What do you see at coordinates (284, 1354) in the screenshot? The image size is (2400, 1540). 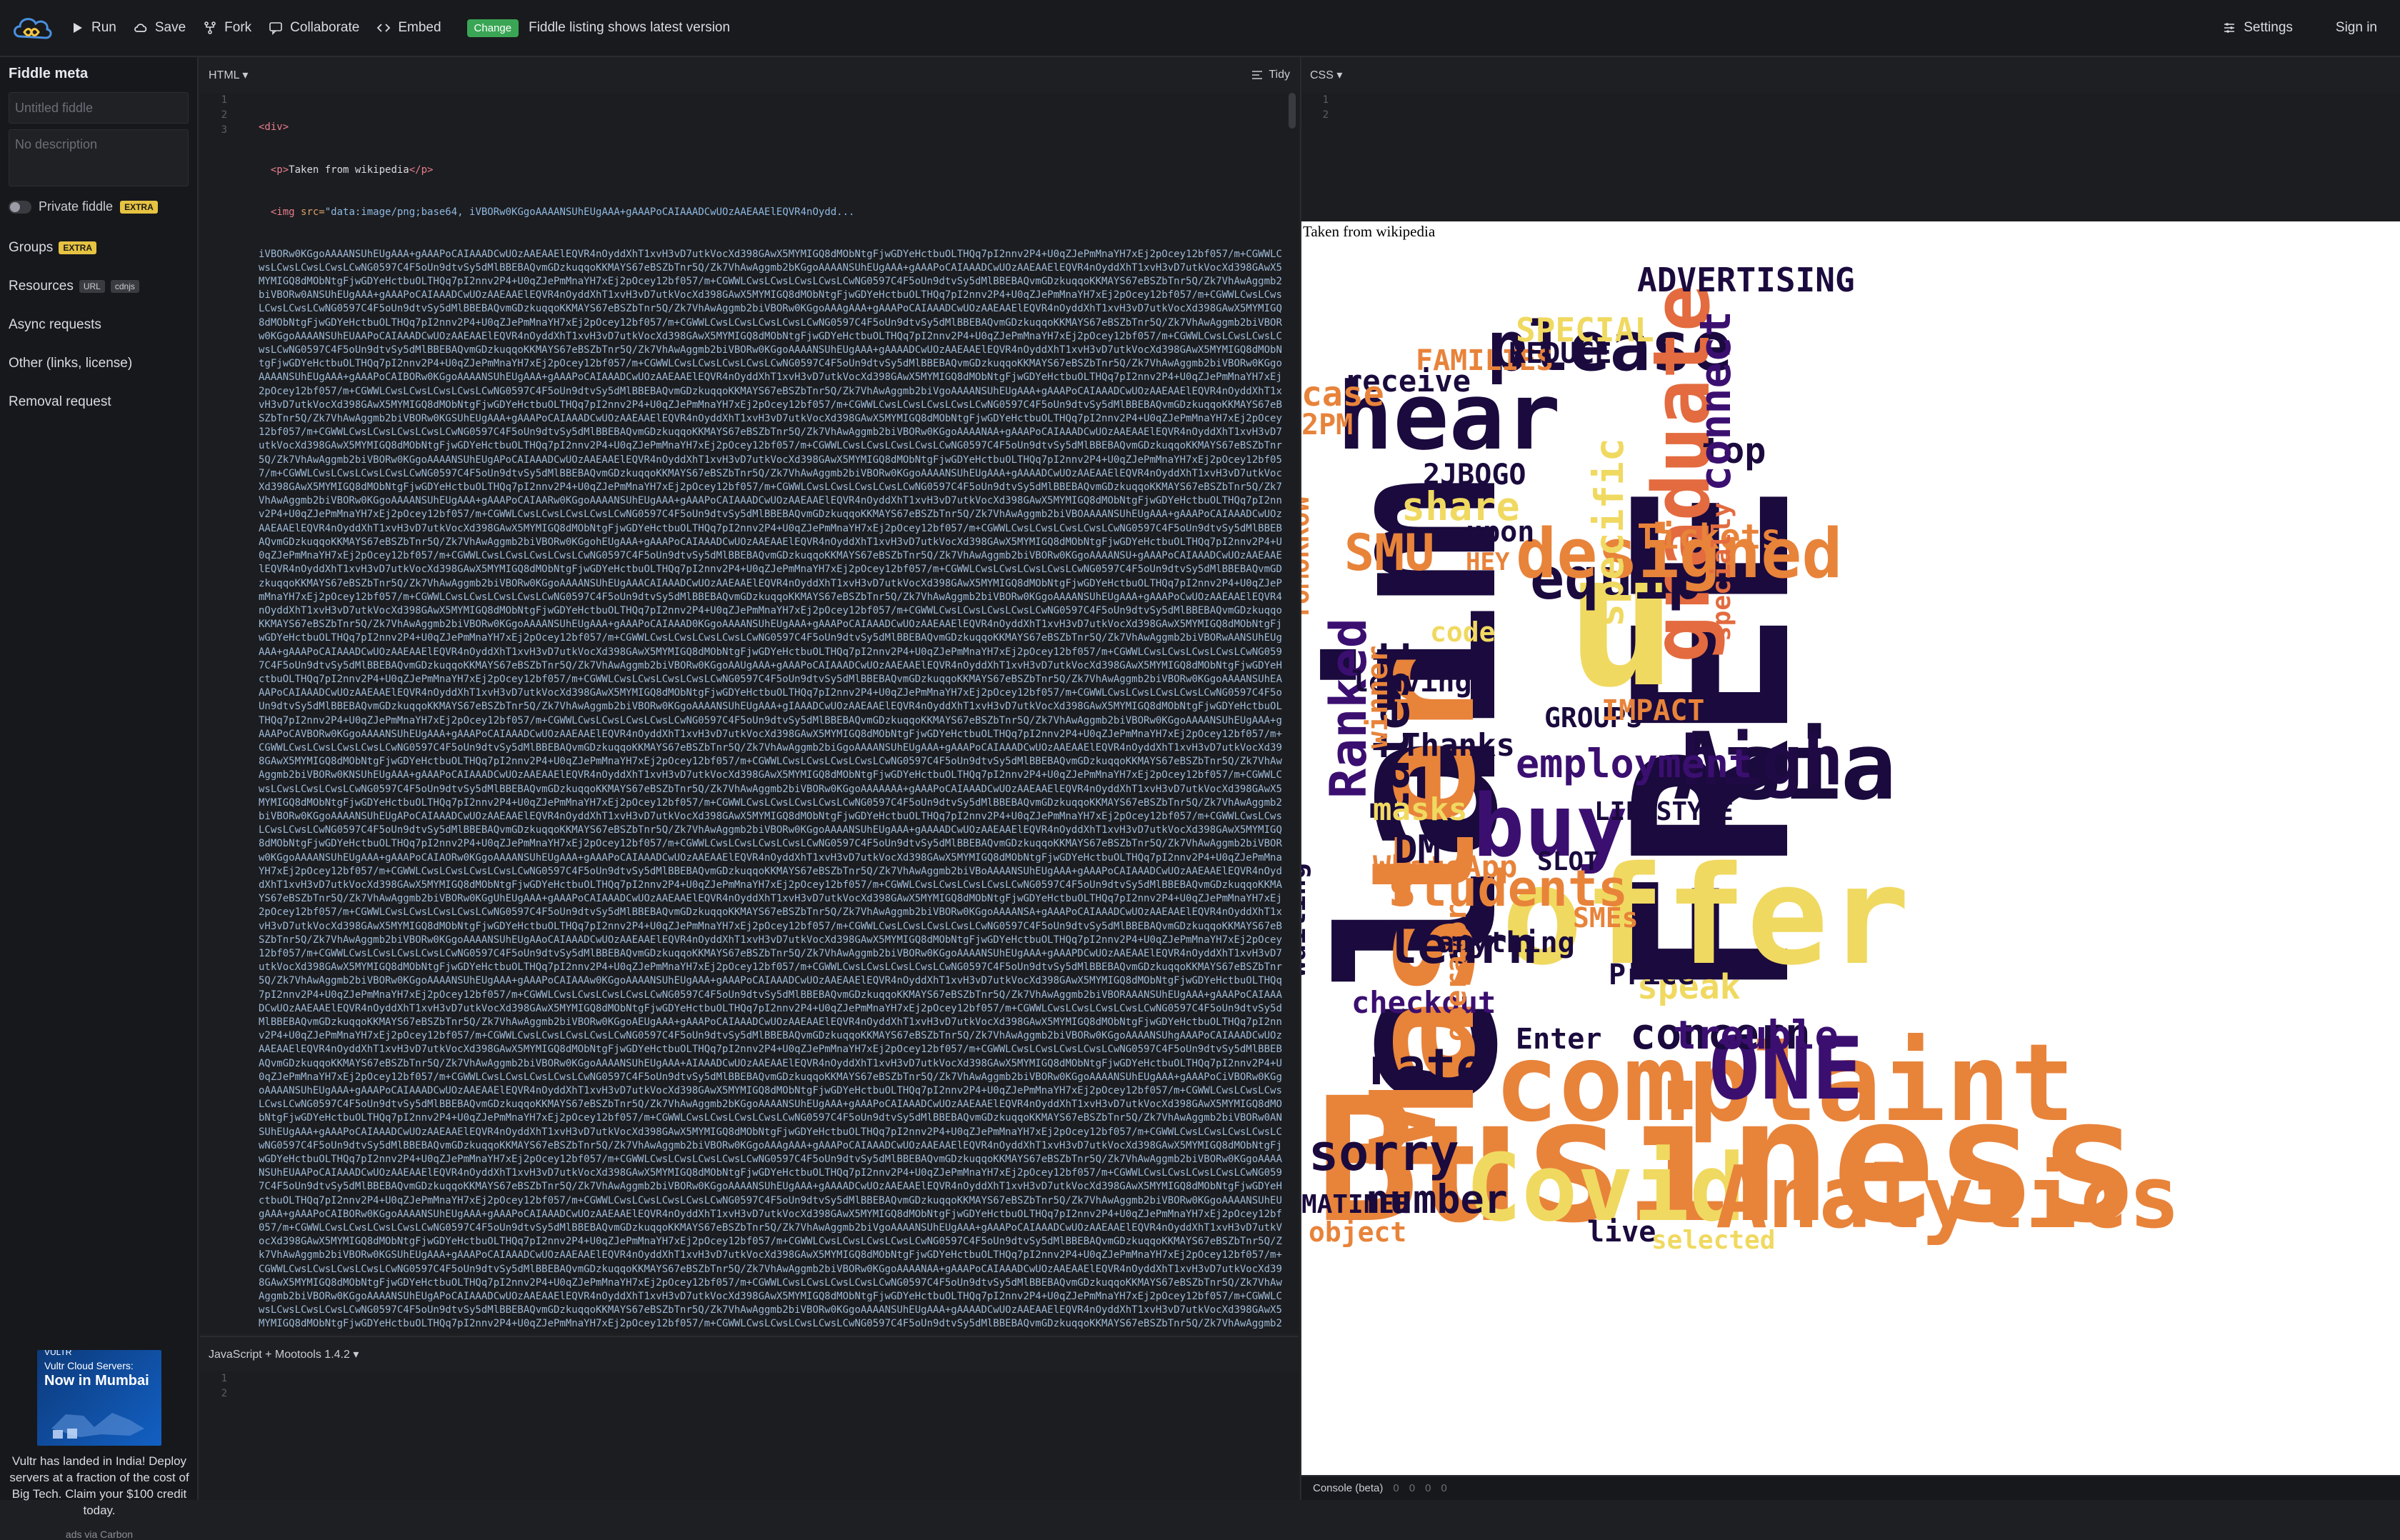 I see `js-language-select: JavaScript + Mootools 1.4.2 ▾` at bounding box center [284, 1354].